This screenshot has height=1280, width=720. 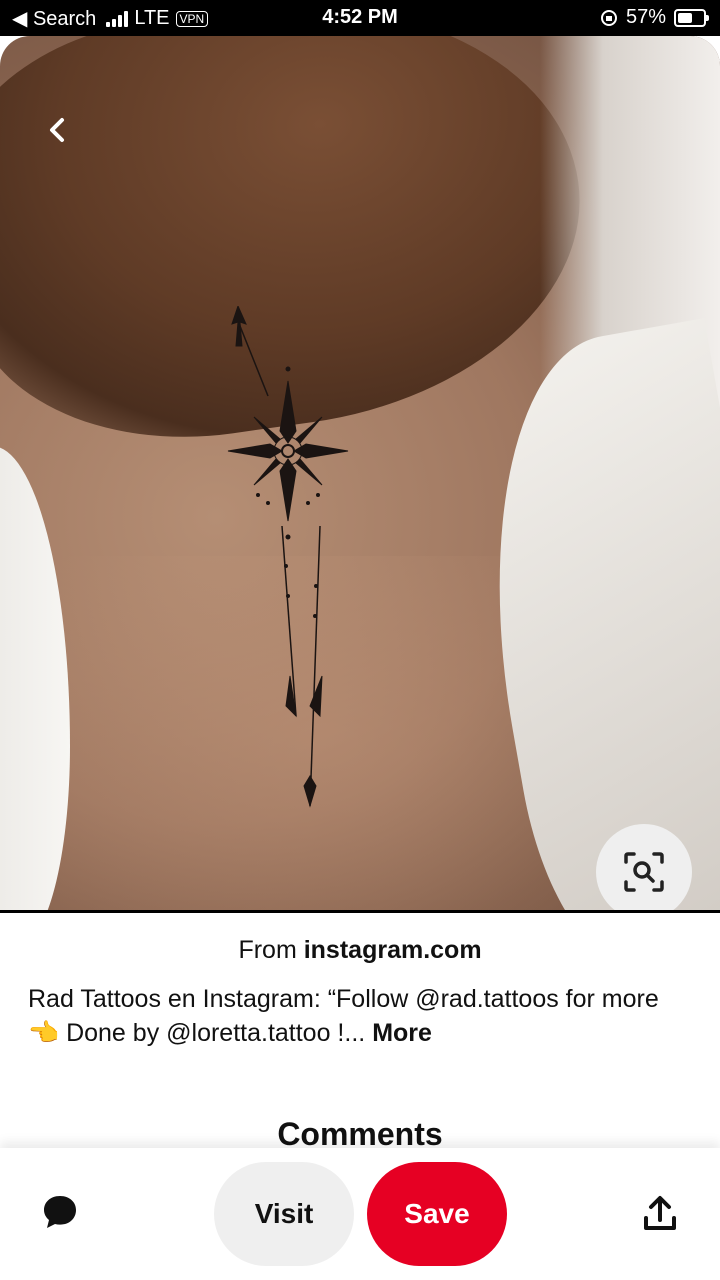 What do you see at coordinates (60, 1212) in the screenshot?
I see `chat-bubble-icon` at bounding box center [60, 1212].